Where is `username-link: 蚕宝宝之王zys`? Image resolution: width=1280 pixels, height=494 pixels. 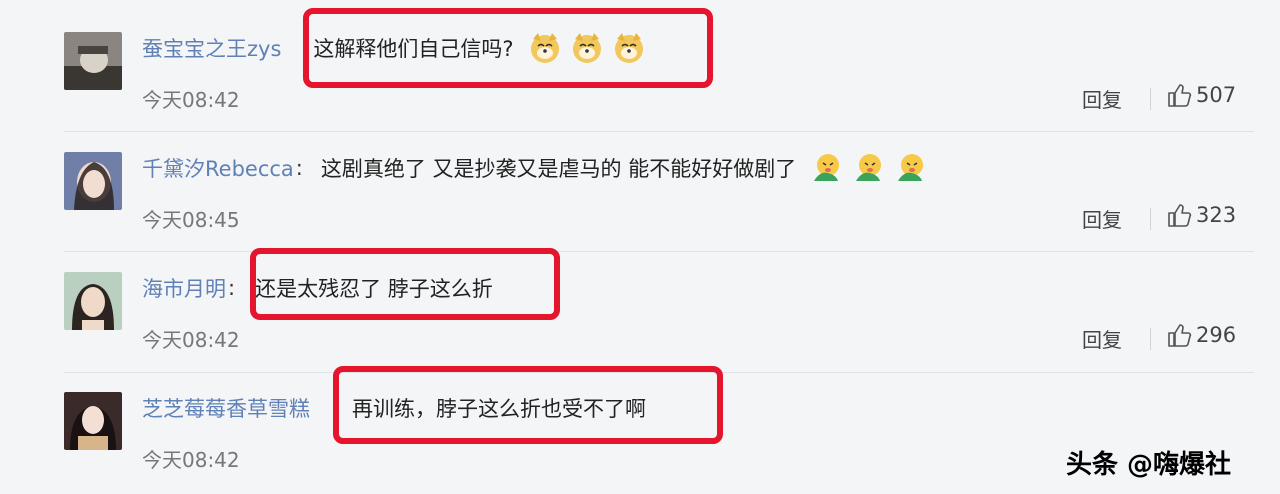 username-link: 蚕宝宝之王zys is located at coordinates (211, 48).